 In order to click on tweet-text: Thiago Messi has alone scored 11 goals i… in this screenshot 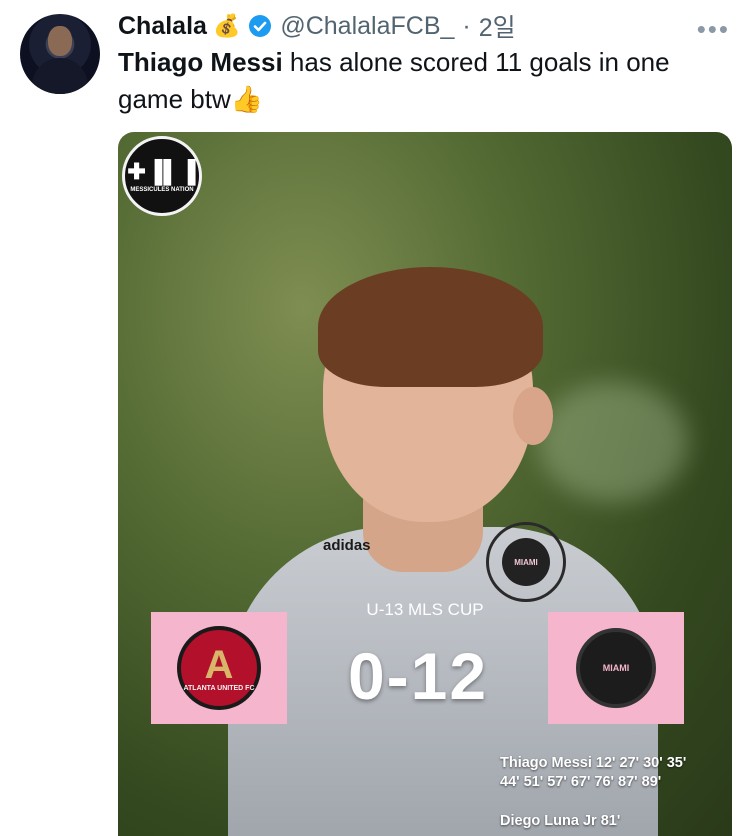, I will do `click(428, 81)`.